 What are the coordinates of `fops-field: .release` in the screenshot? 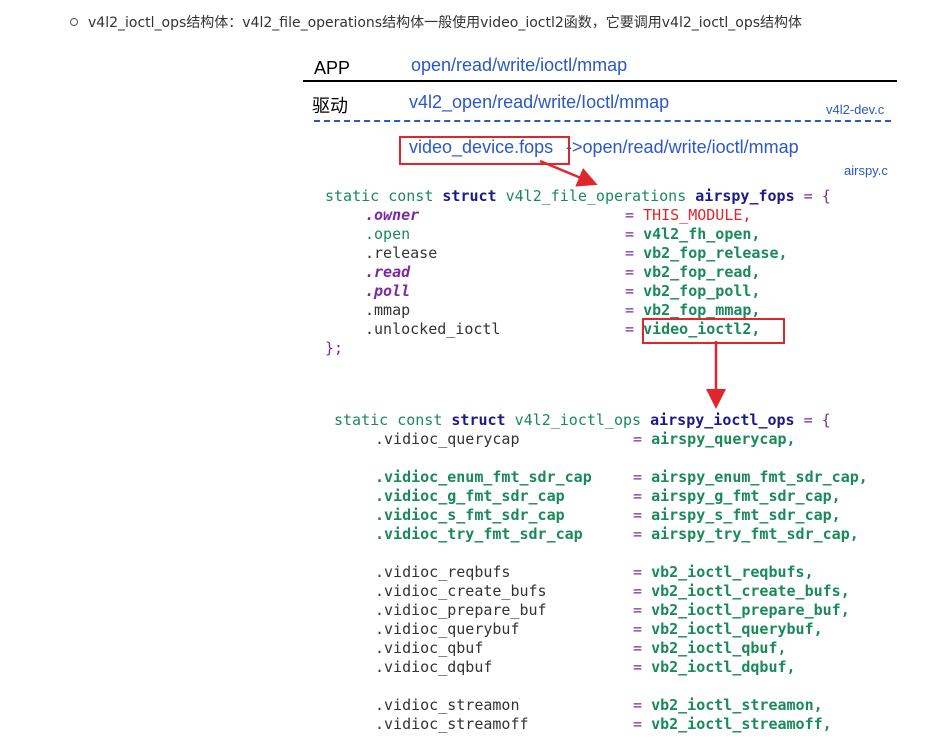 It's located at (401, 253).